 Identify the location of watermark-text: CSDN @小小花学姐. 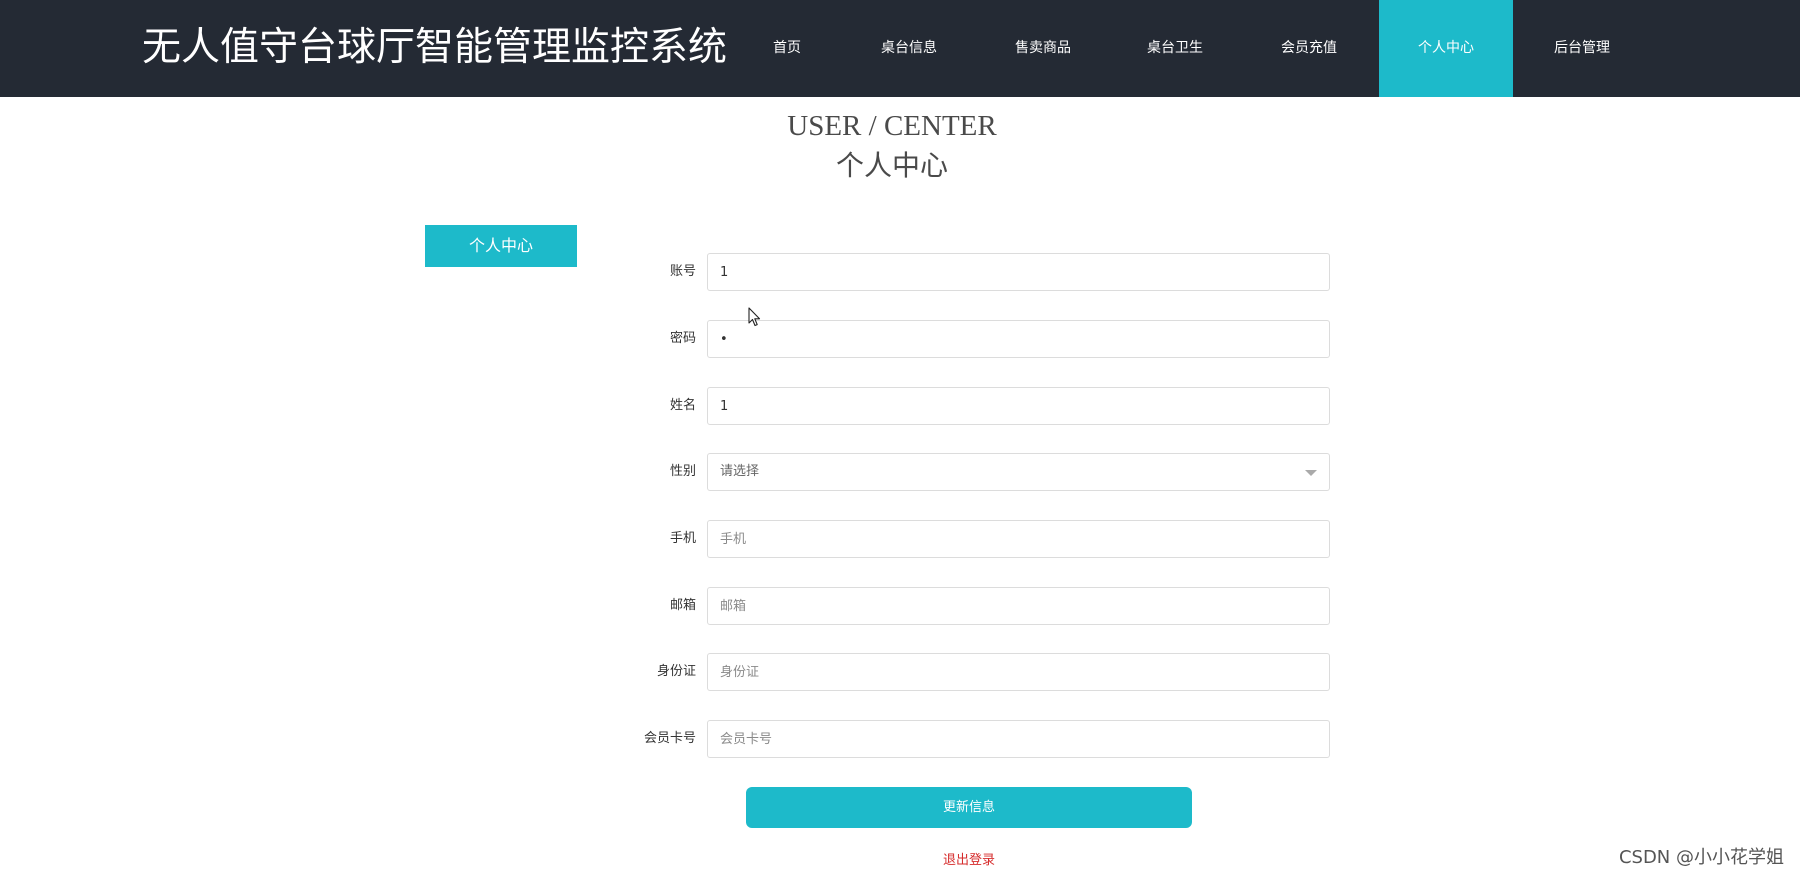
(1701, 857).